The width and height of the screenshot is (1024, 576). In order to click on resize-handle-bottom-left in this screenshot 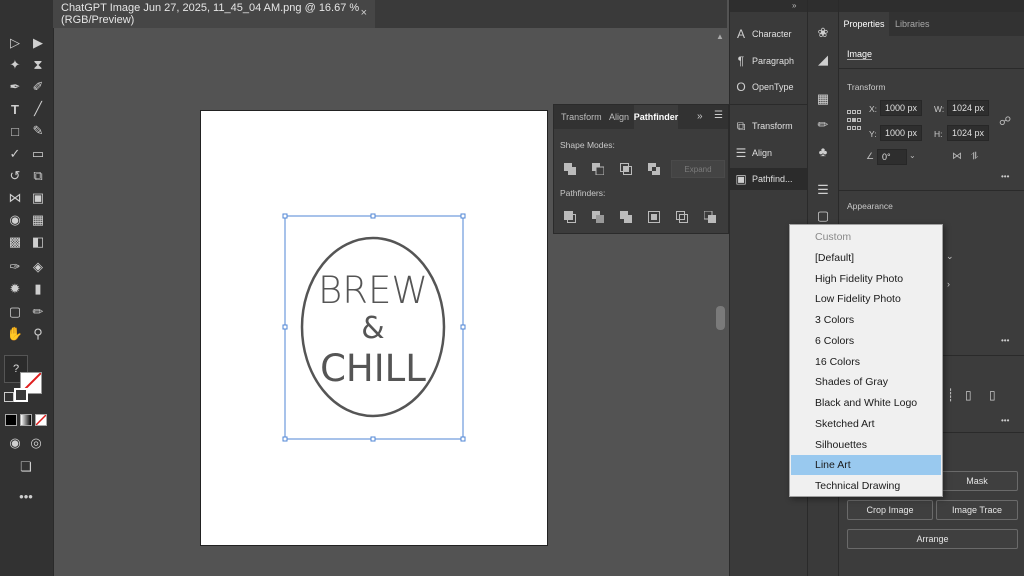, I will do `click(285, 439)`.